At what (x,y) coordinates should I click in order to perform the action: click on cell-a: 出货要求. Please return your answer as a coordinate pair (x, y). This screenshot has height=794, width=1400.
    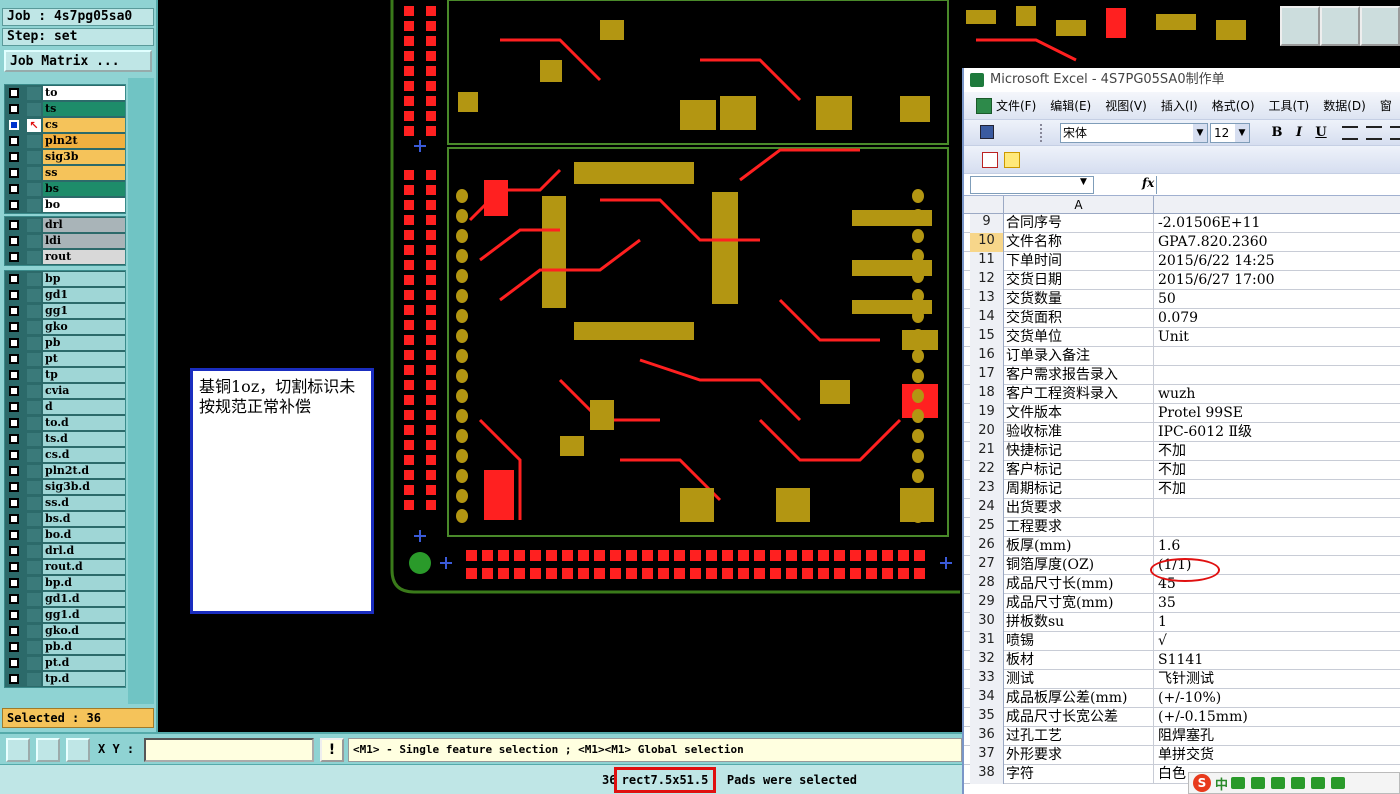
    Looking at the image, I should click on (1079, 508).